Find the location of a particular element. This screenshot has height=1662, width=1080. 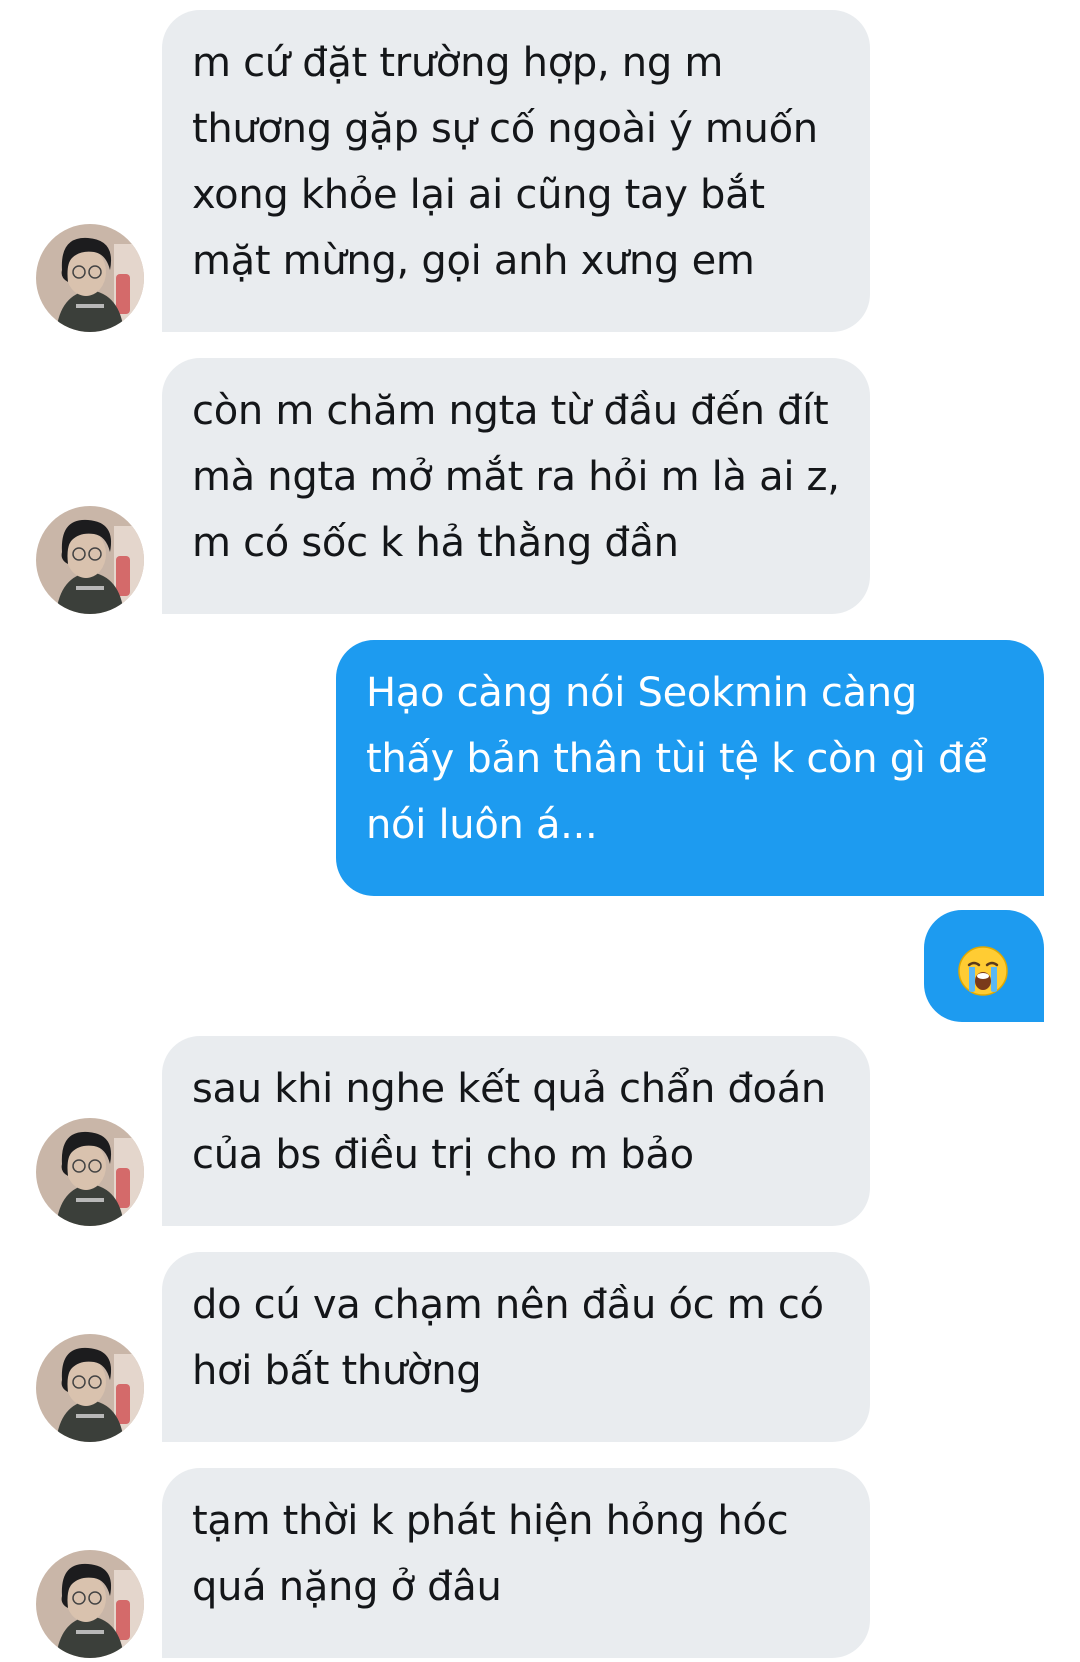

loudly-crying-face-emoji is located at coordinates (983, 971).